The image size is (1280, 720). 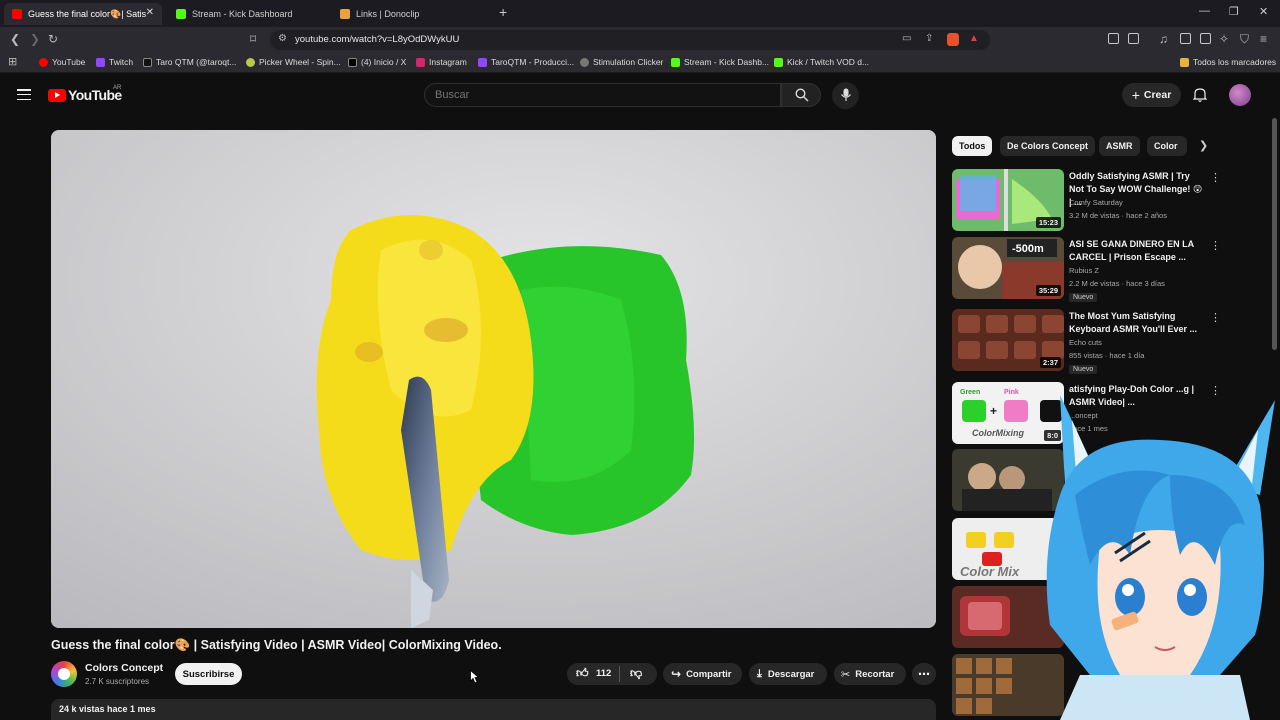 I want to click on leo-ai-icon: ✧, so click(x=1224, y=39).